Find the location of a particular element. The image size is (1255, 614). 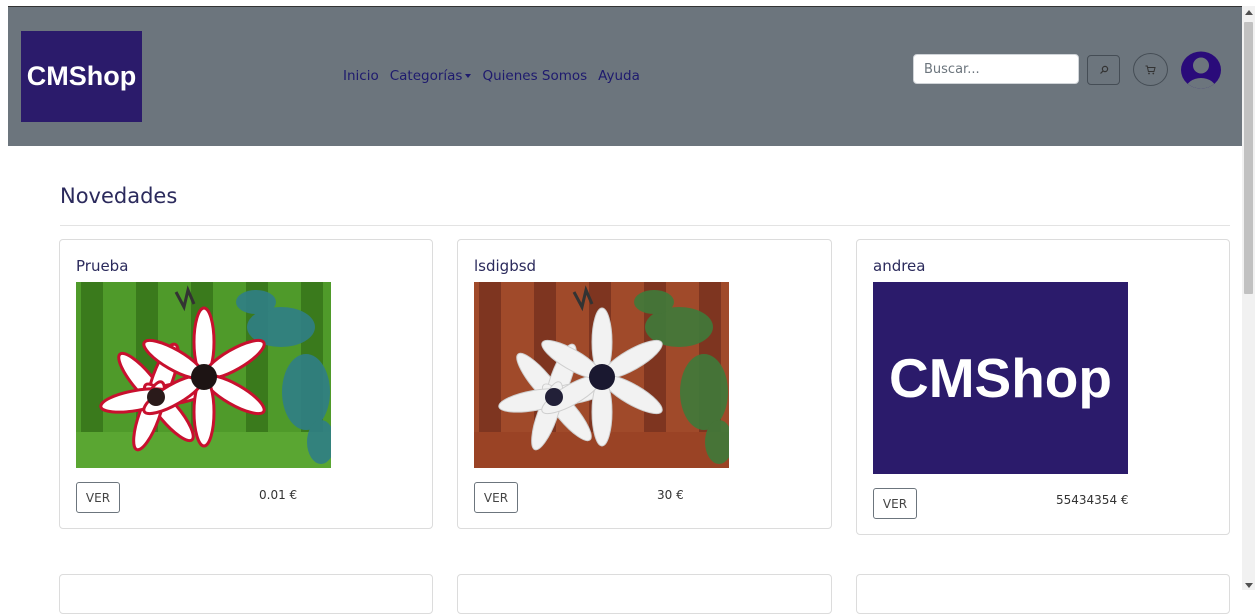

product-title: andrea is located at coordinates (899, 266).